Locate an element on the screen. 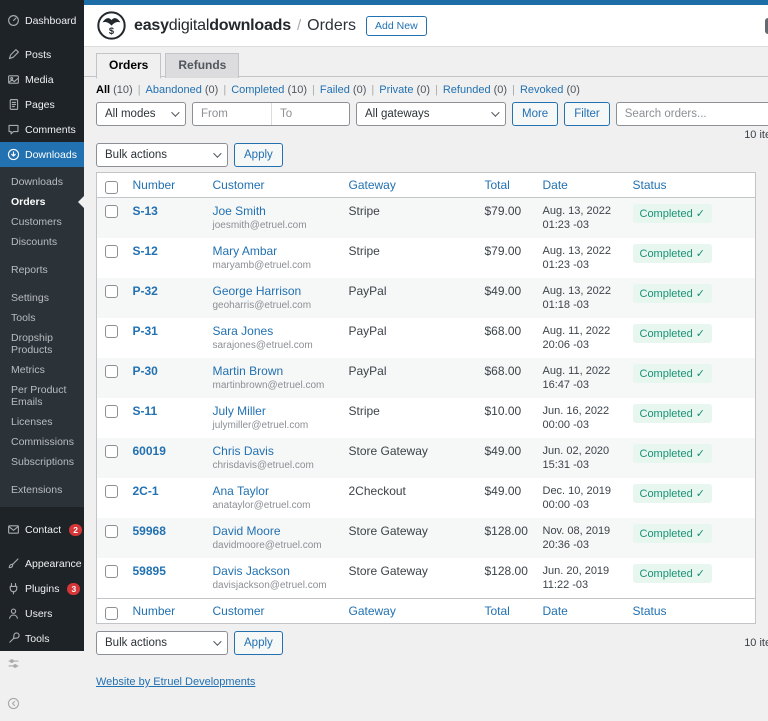 The width and height of the screenshot is (768, 721). date-value: Aug. 13, 2022 is located at coordinates (577, 251).